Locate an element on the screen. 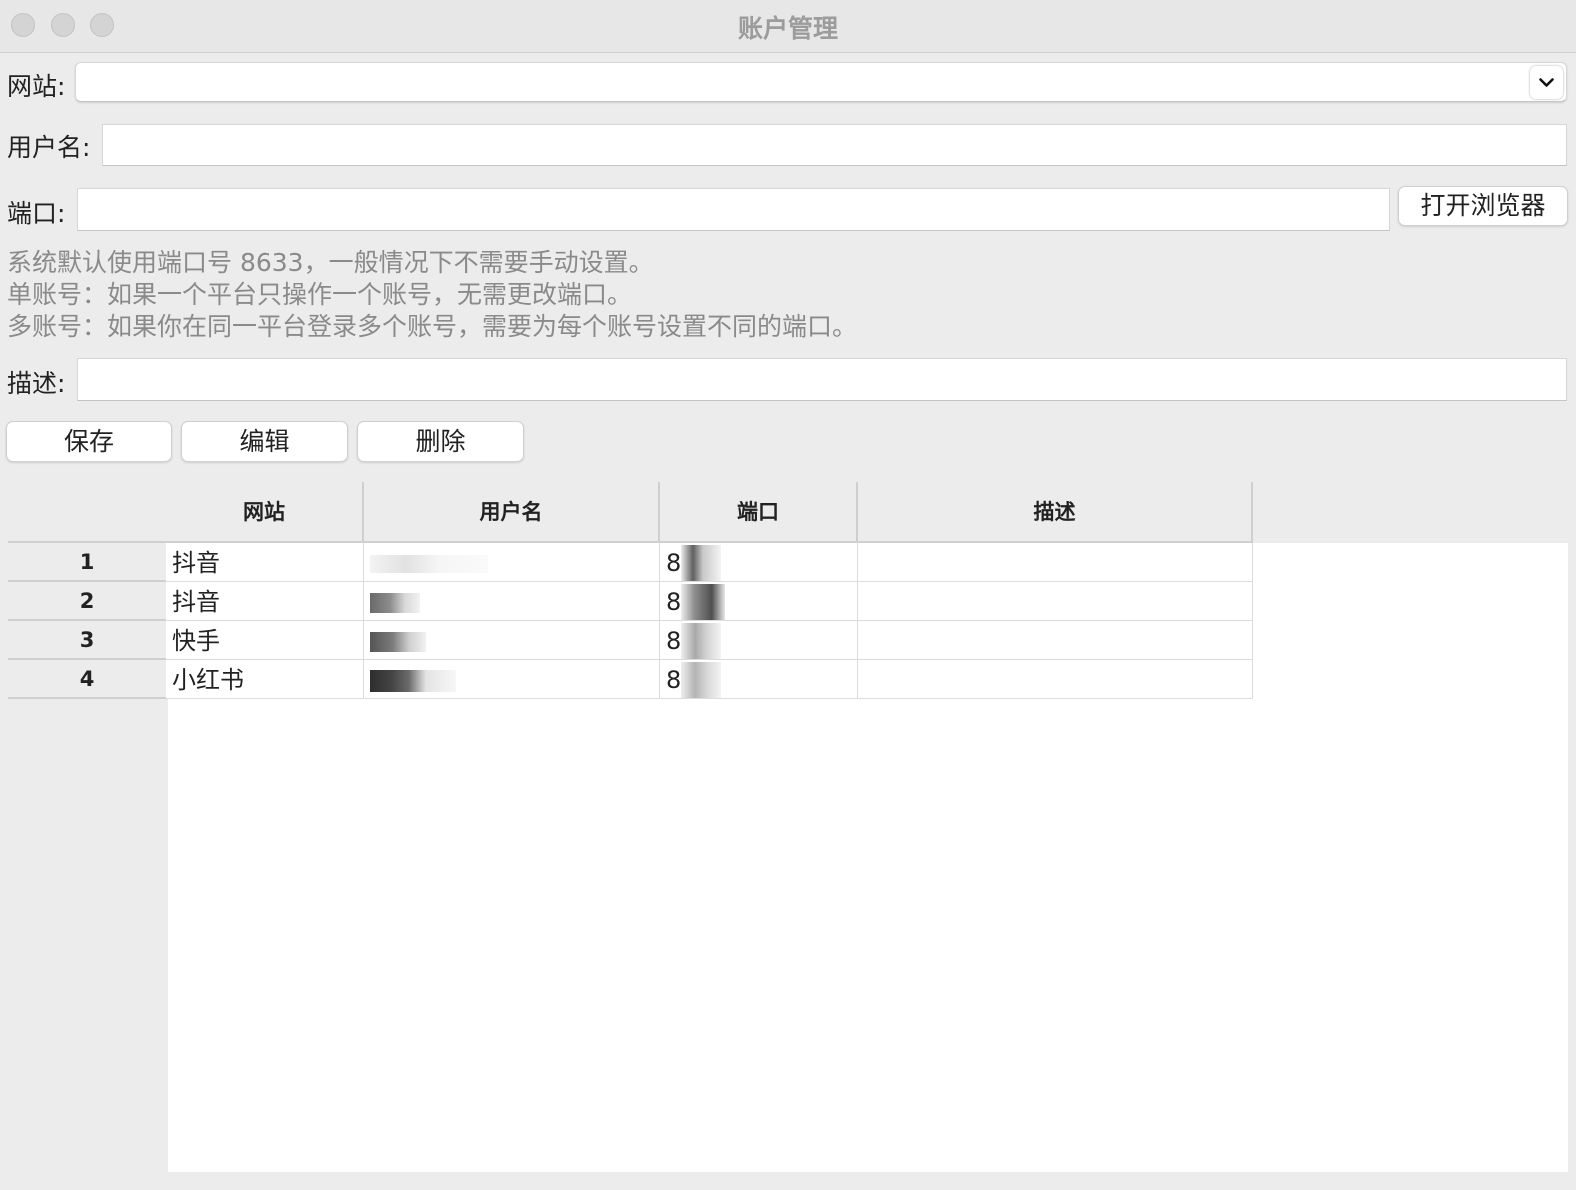  open-browser-button: 打开浏览器 is located at coordinates (1483, 206).